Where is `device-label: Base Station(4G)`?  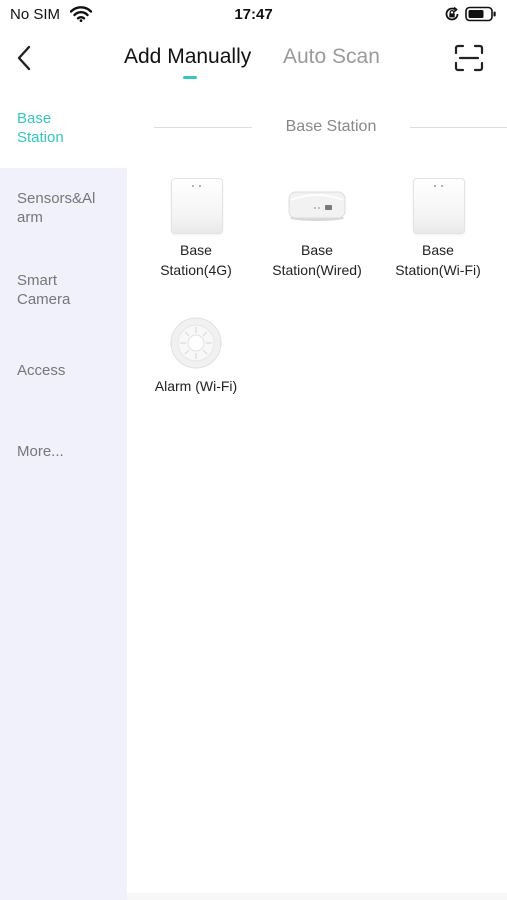
device-label: Base Station(4G) is located at coordinates (196, 260).